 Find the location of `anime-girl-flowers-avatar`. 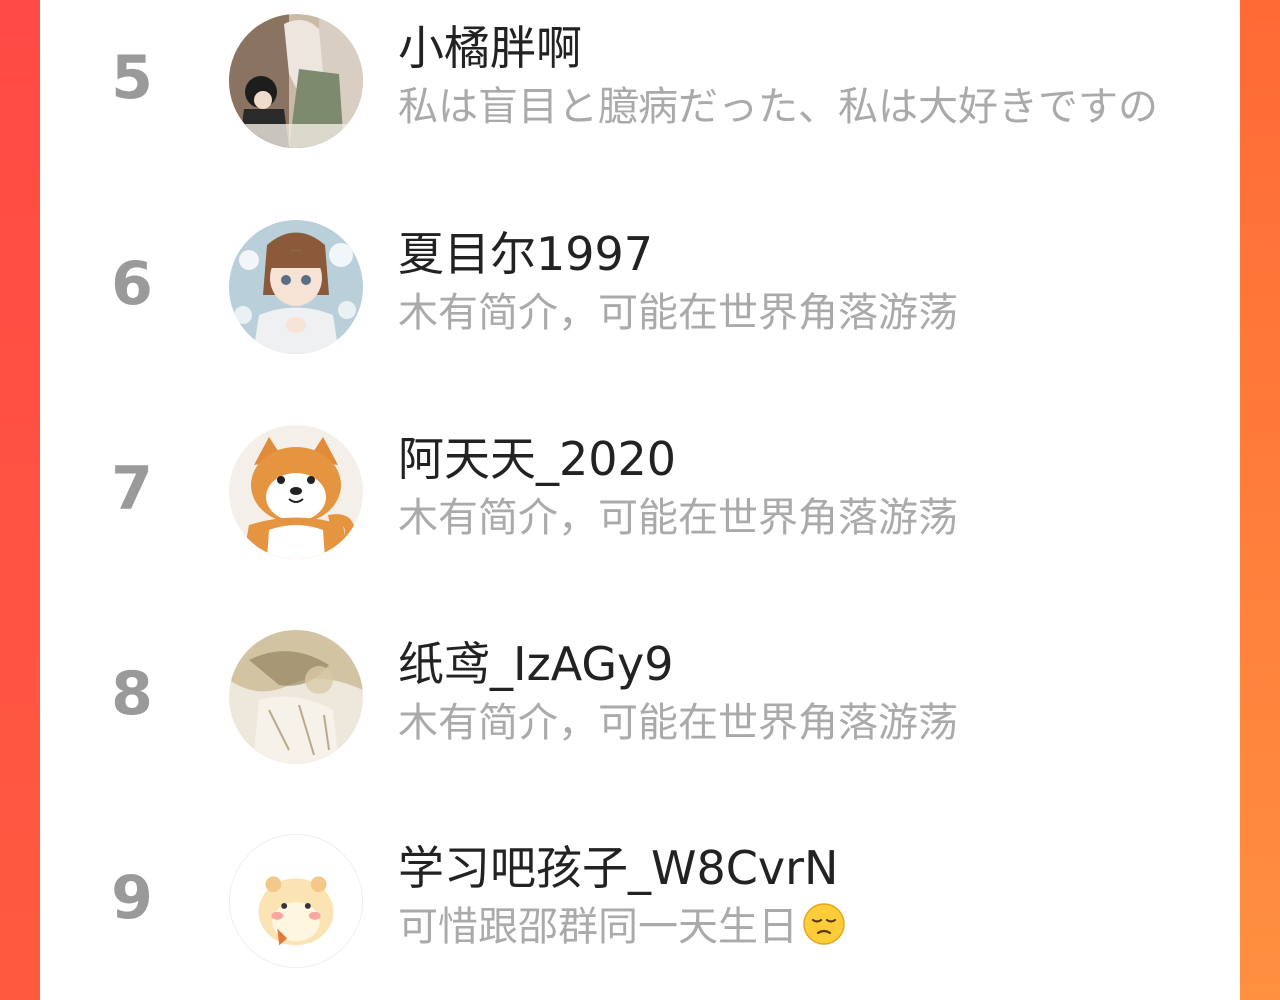

anime-girl-flowers-avatar is located at coordinates (296, 287).